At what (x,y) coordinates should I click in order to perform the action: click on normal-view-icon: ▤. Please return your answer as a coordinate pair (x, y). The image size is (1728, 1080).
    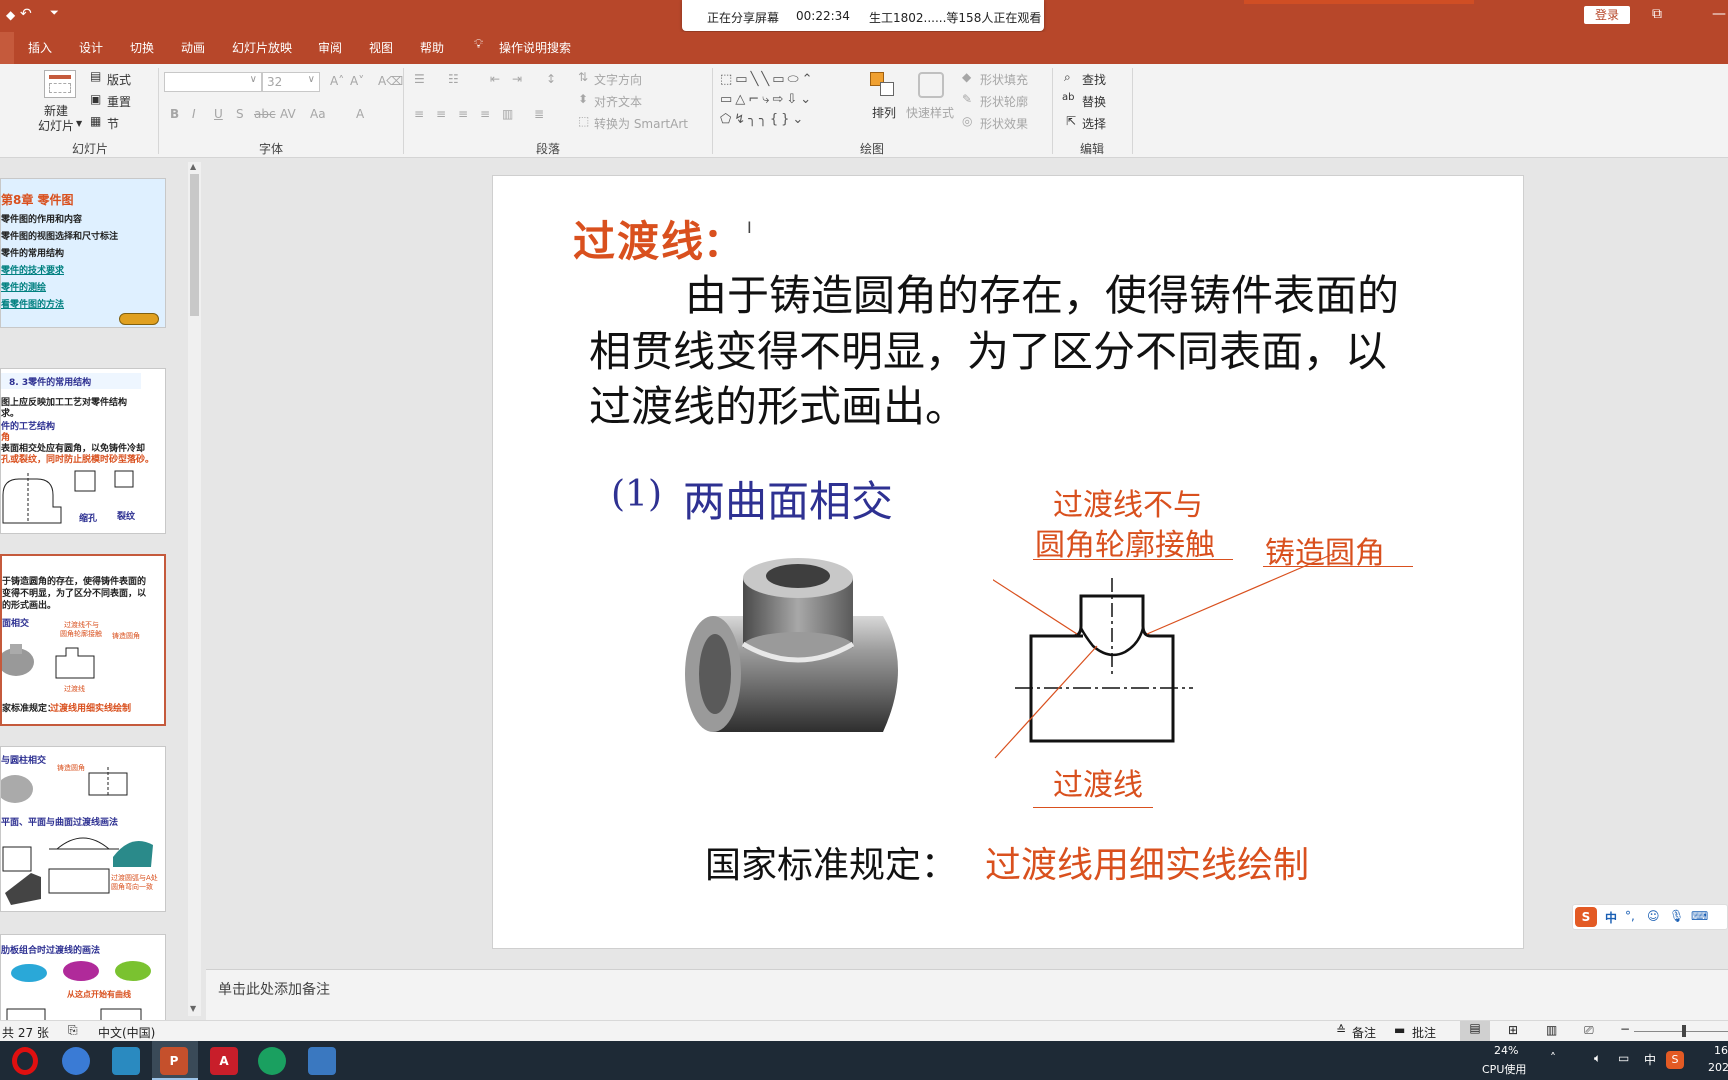
    Looking at the image, I should click on (1475, 1031).